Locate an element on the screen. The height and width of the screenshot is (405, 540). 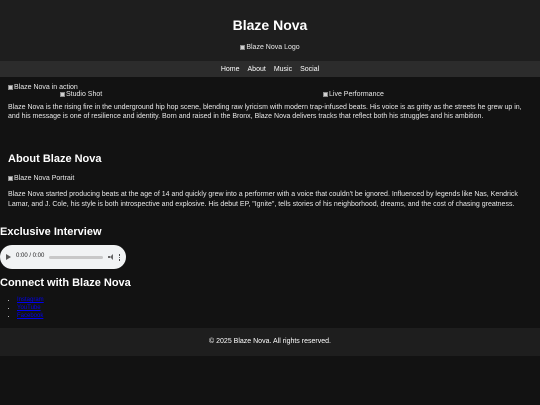
live-performance-image: Live Performance is located at coordinates (353, 95).